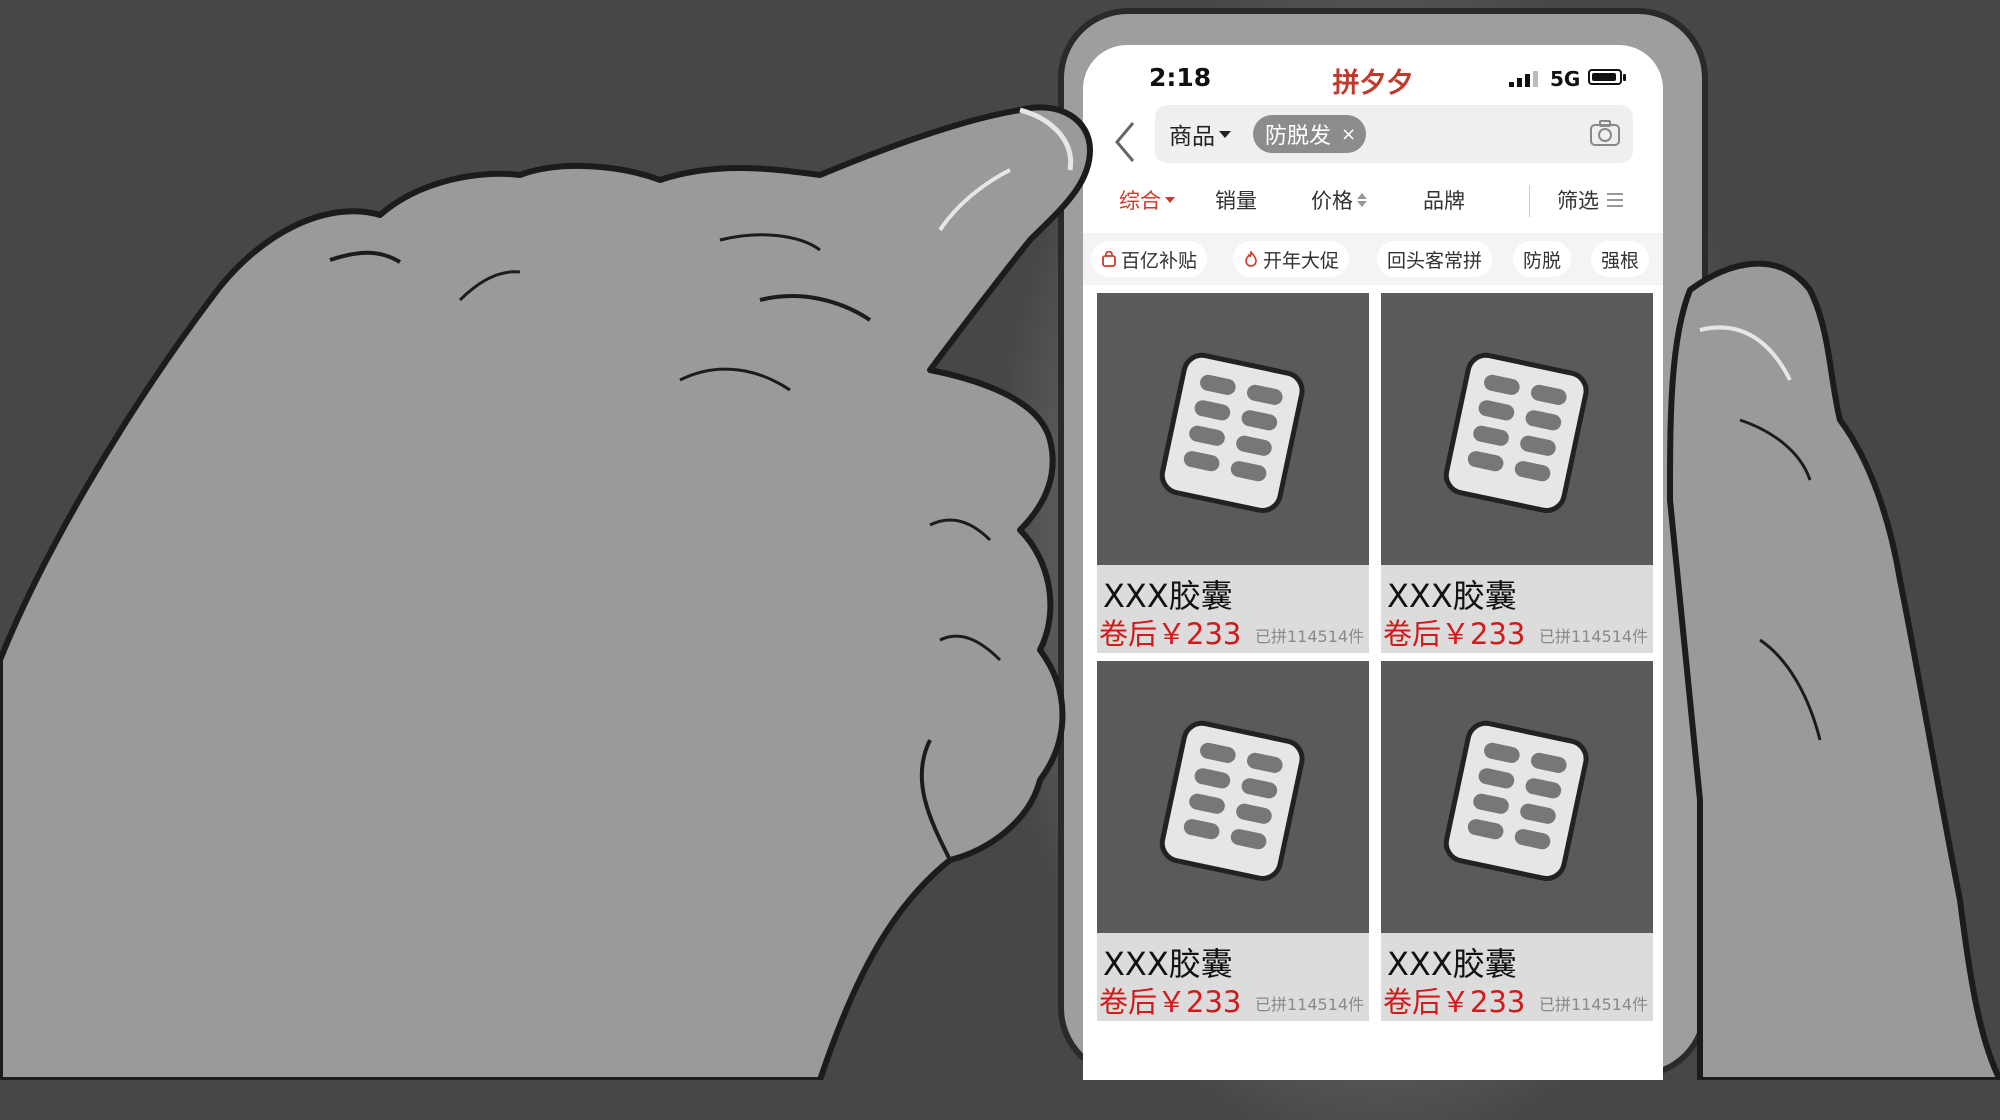 The width and height of the screenshot is (2000, 1120). I want to click on sort-arrows-icon, so click(1362, 200).